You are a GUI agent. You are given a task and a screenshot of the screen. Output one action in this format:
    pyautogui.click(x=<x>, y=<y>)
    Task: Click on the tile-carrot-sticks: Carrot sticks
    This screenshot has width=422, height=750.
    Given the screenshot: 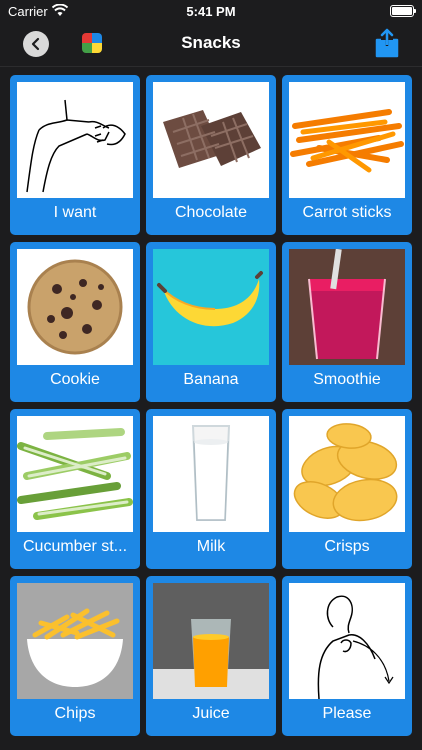 What is the action you would take?
    pyautogui.click(x=347, y=155)
    